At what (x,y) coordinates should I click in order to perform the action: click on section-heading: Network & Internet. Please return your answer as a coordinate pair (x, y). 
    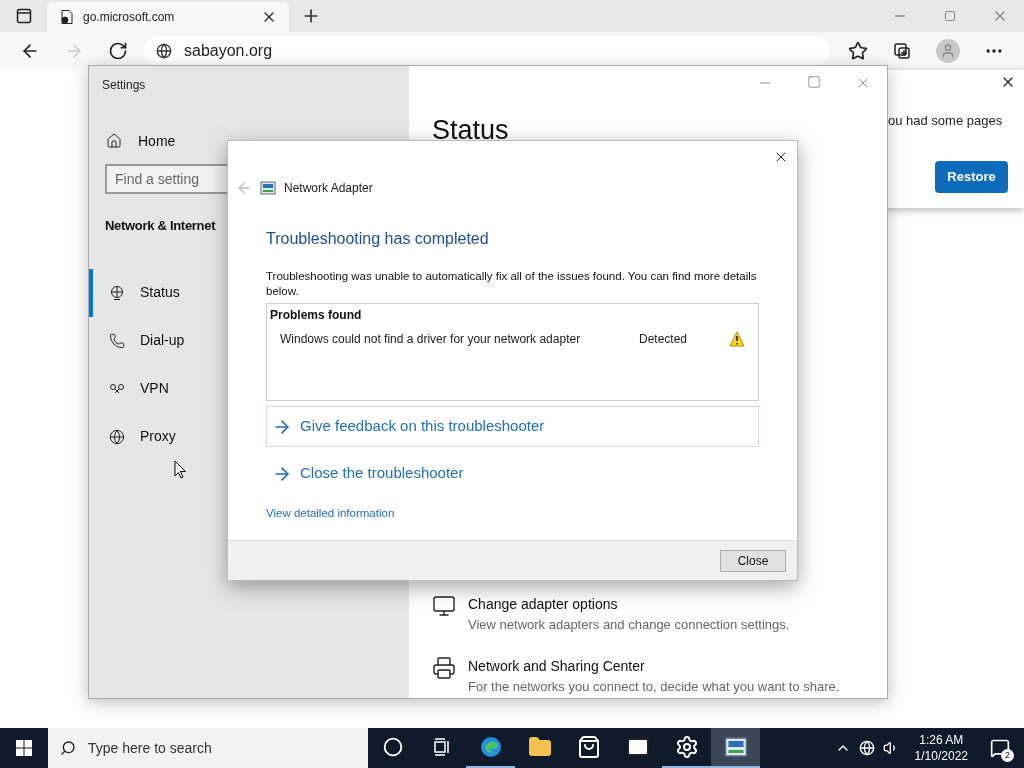
    Looking at the image, I should click on (161, 226).